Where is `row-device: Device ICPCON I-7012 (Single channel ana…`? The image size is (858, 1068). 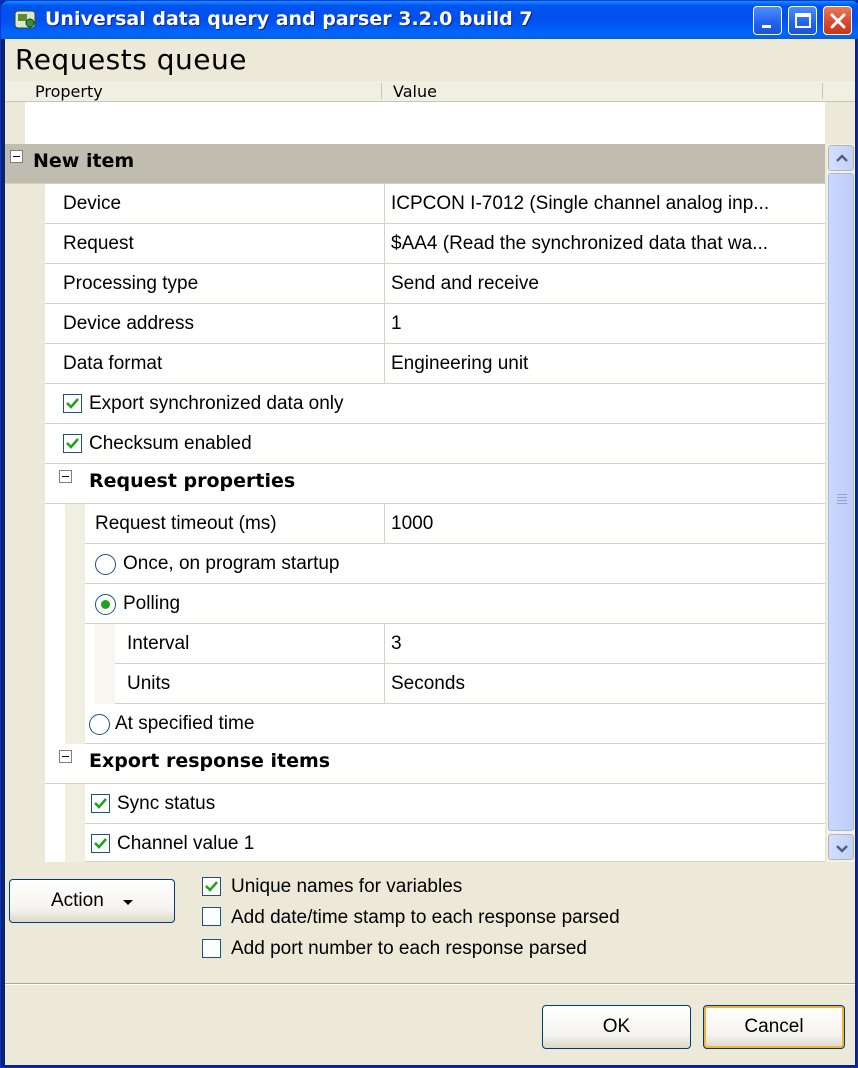 row-device: Device ICPCON I-7012 (Single channel ana… is located at coordinates (435, 204).